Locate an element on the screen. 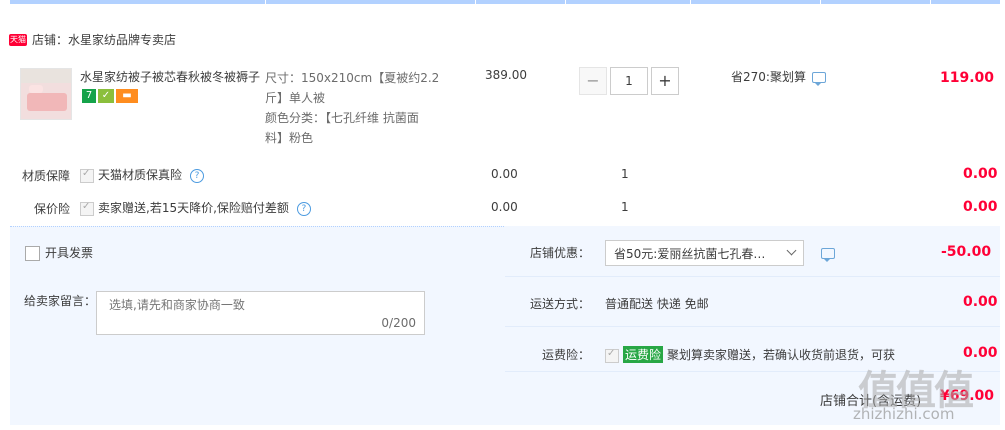 This screenshot has width=1005, height=430. shipping-method: 普通配送 快递 免邮 is located at coordinates (657, 304).